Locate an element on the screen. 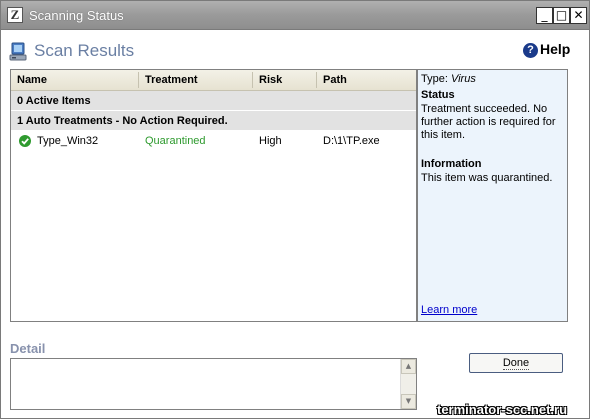  maximize-button: □ is located at coordinates (561, 15).